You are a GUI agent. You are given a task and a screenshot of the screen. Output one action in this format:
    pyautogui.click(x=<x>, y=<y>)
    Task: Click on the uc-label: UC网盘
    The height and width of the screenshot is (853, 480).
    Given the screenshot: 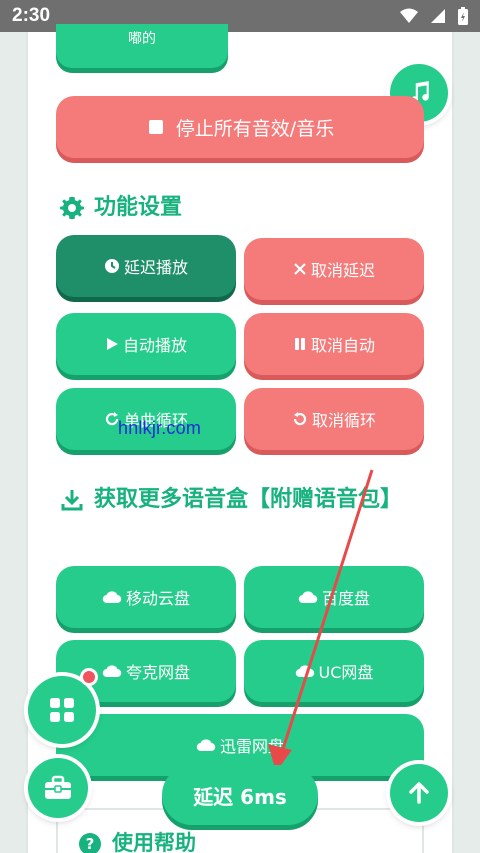 What is the action you would take?
    pyautogui.click(x=346, y=672)
    